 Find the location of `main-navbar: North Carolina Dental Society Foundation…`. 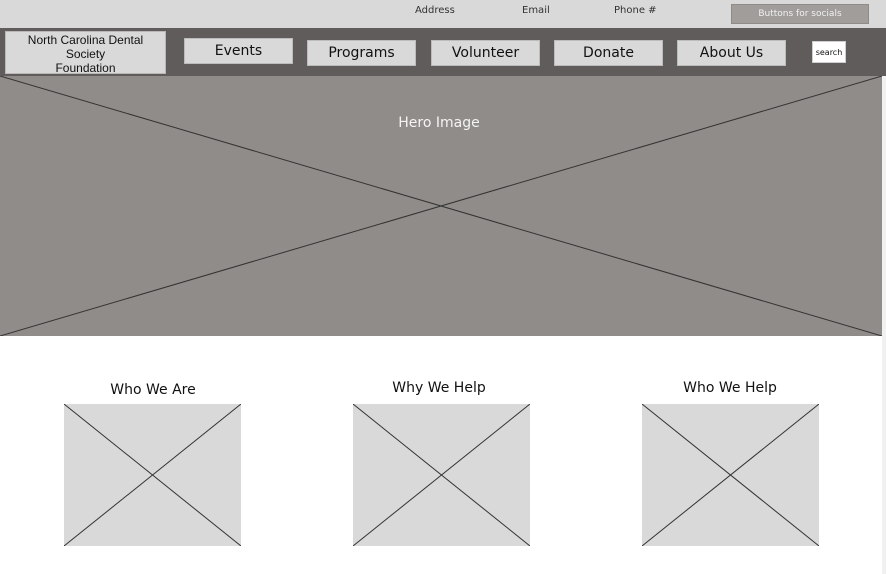

main-navbar: North Carolina Dental Society Foundation… is located at coordinates (443, 52).